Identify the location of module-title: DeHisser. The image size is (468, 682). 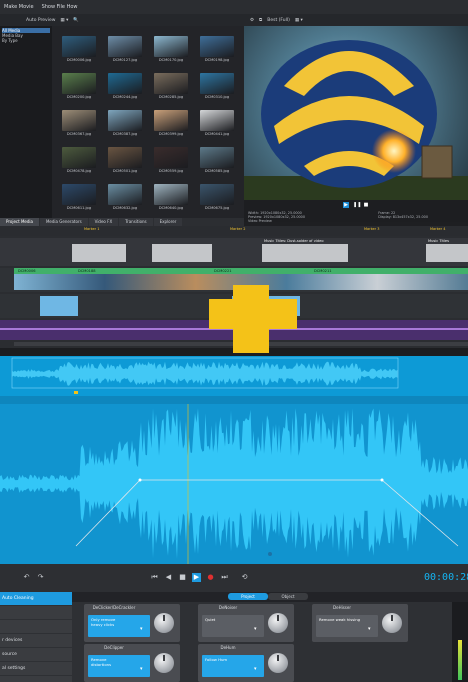
(342, 607).